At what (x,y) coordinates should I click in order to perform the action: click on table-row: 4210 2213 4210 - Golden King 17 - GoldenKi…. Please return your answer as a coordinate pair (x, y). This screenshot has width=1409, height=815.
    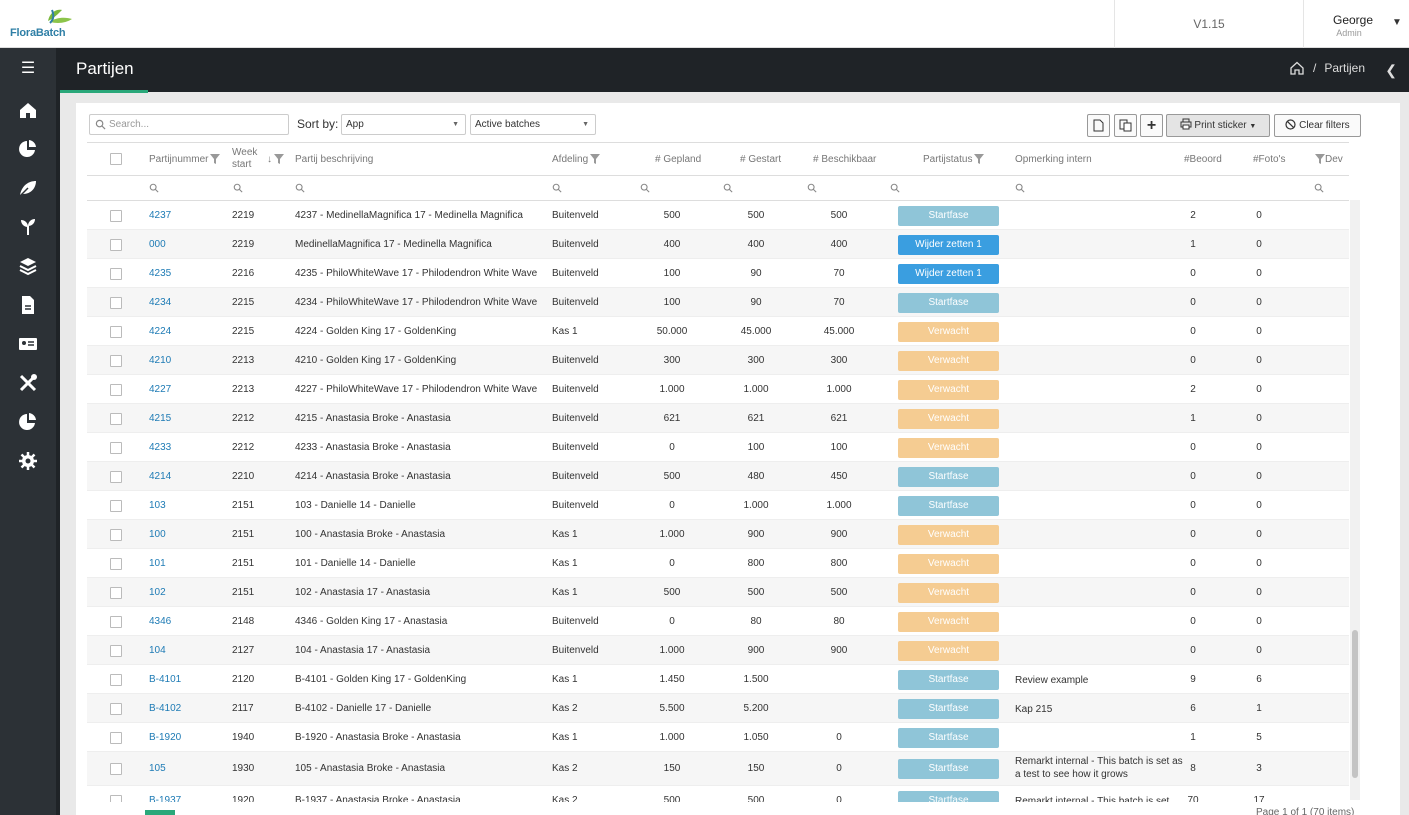
    Looking at the image, I should click on (718, 360).